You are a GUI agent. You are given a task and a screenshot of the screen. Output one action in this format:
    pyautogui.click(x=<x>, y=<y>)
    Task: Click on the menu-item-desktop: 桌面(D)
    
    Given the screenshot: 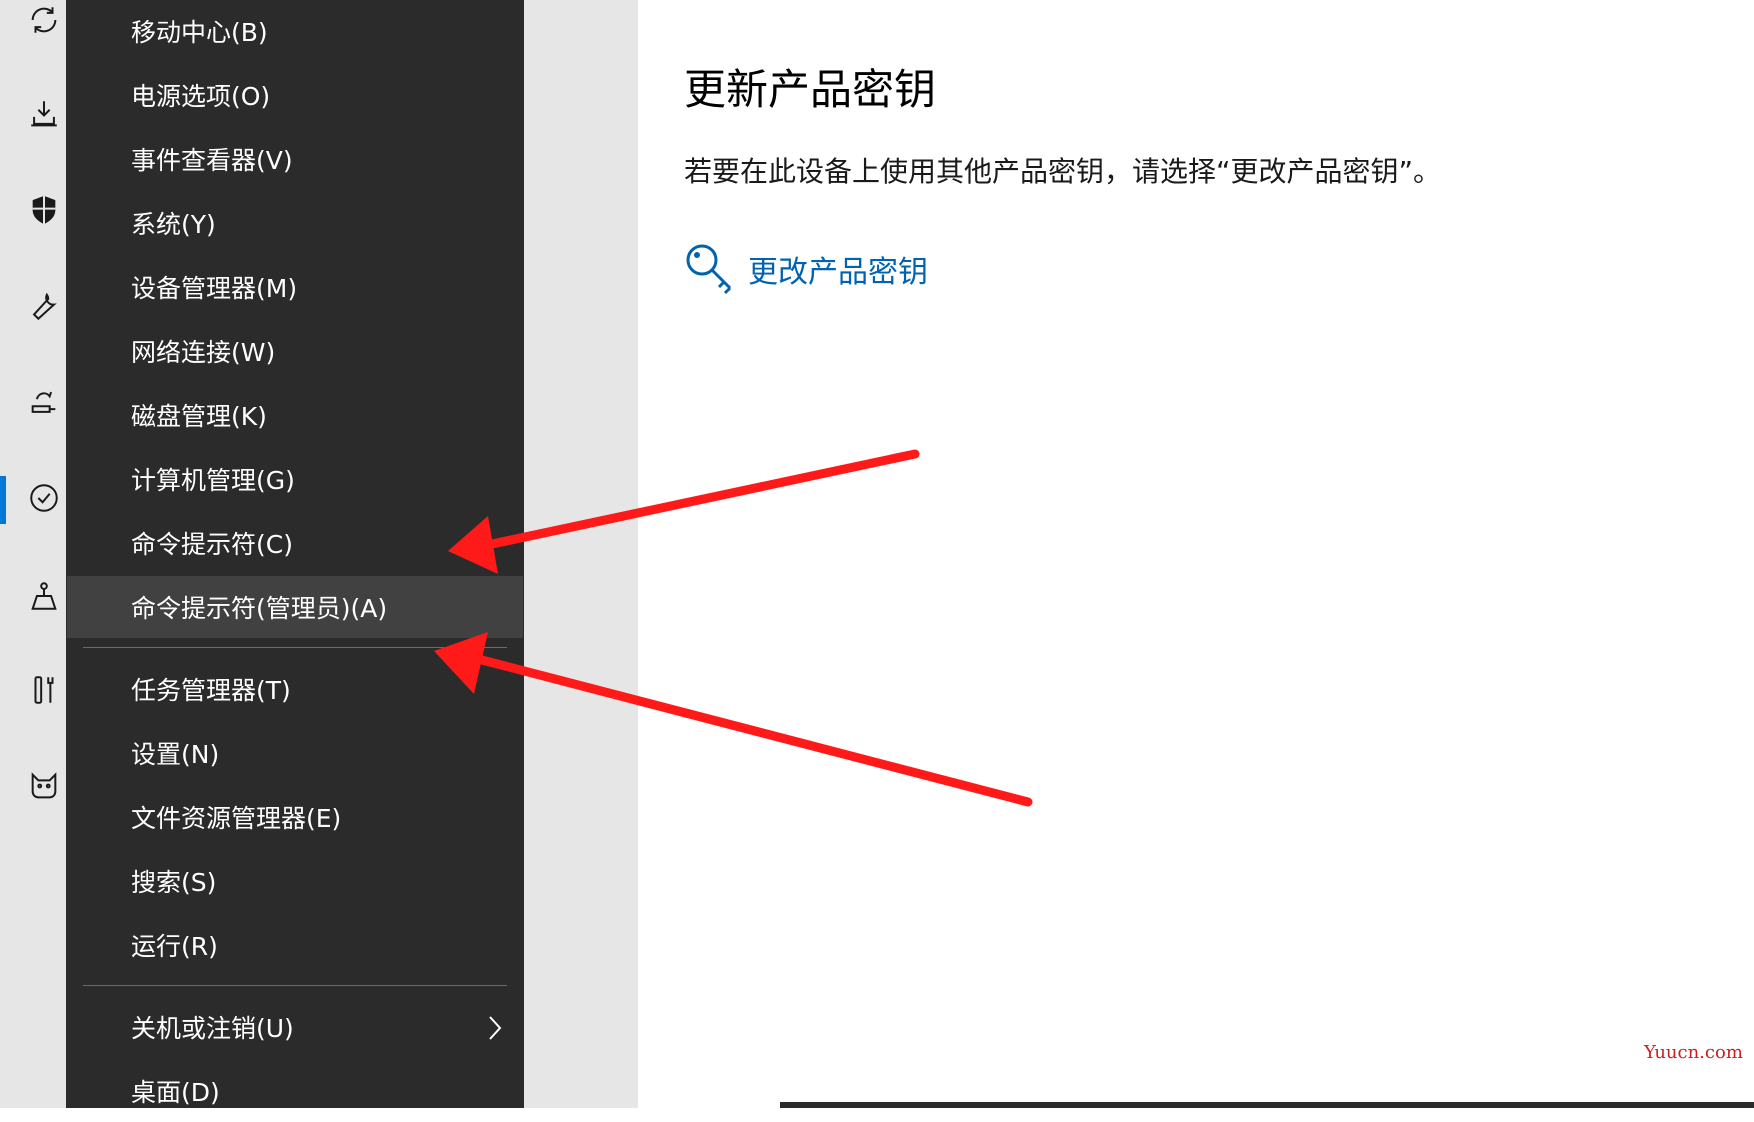 What is the action you would take?
    pyautogui.click(x=295, y=1091)
    